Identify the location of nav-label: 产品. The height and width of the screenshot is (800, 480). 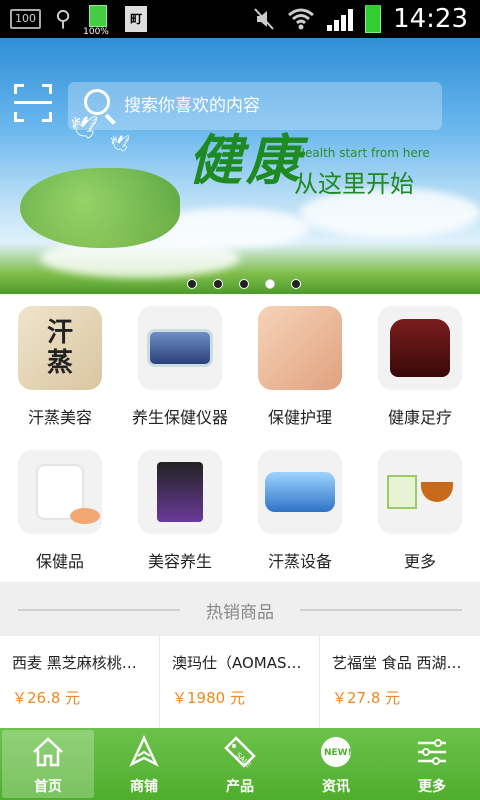
(240, 787).